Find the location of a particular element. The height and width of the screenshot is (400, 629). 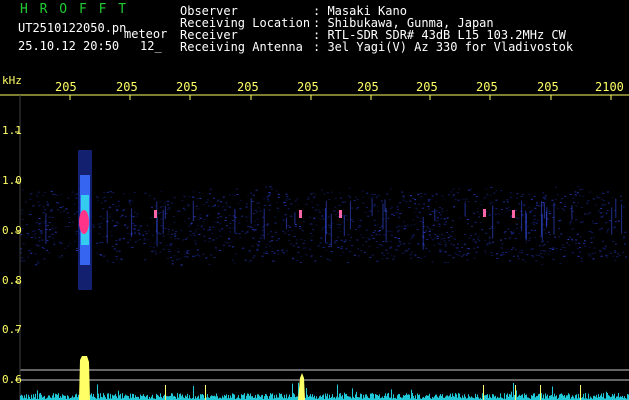

y-tick-label: 0.9 is located at coordinates (12, 230).